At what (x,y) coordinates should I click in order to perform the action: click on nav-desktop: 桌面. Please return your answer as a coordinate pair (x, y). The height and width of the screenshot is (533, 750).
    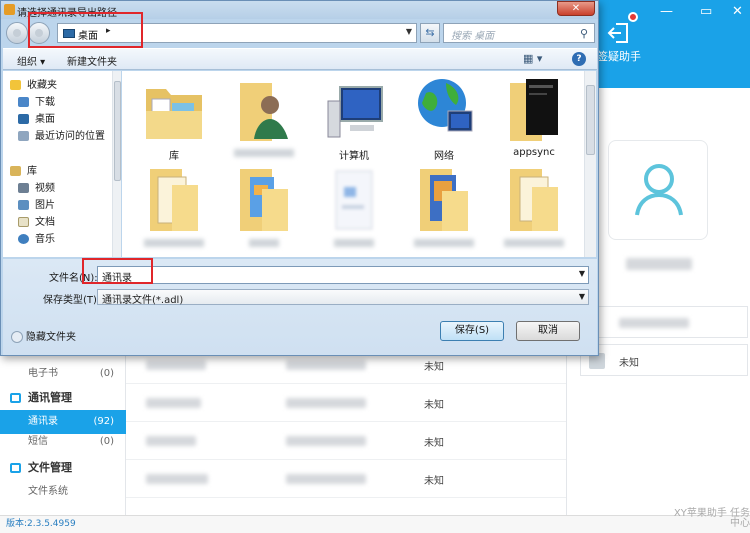
    Looking at the image, I should click on (36, 119).